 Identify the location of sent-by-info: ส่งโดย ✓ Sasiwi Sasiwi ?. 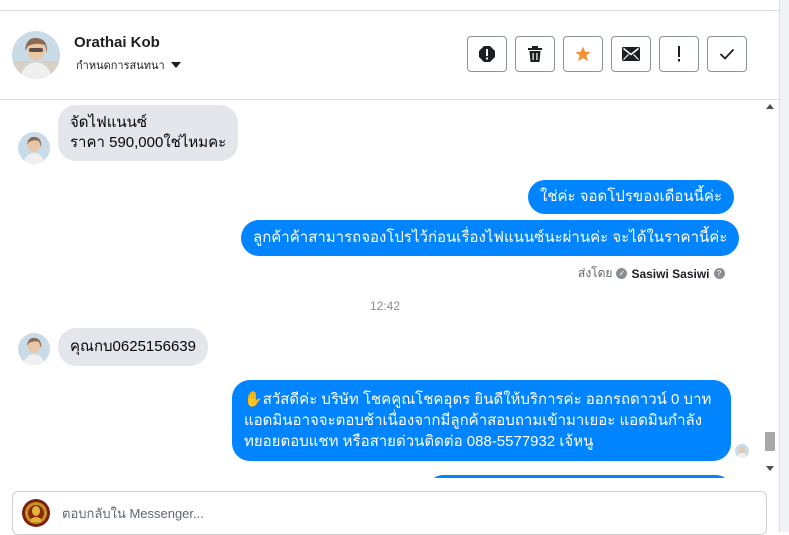
(651, 273).